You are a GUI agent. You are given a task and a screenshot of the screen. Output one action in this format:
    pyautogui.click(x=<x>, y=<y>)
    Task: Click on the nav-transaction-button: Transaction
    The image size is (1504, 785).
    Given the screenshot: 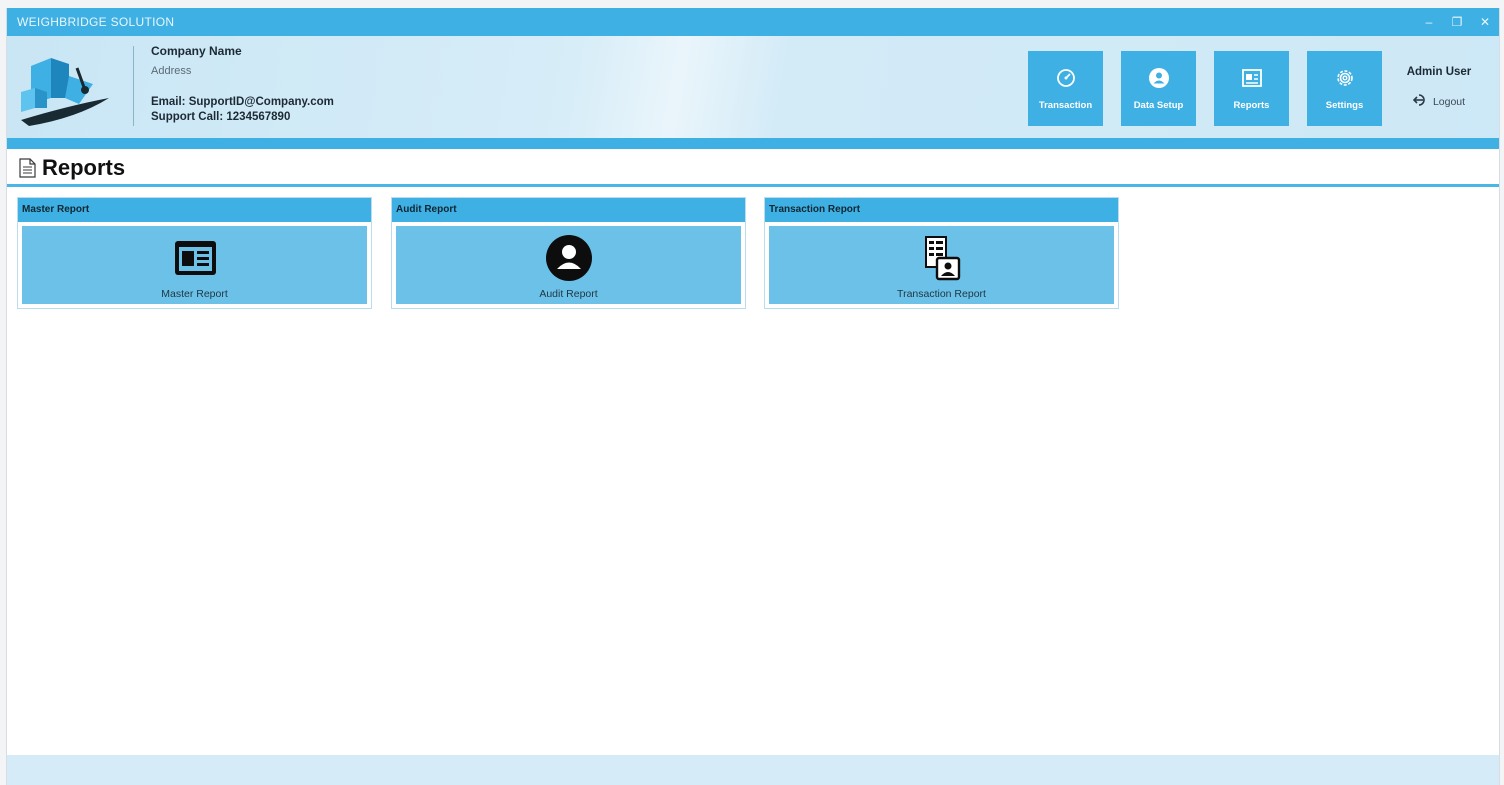 What is the action you would take?
    pyautogui.click(x=1065, y=88)
    